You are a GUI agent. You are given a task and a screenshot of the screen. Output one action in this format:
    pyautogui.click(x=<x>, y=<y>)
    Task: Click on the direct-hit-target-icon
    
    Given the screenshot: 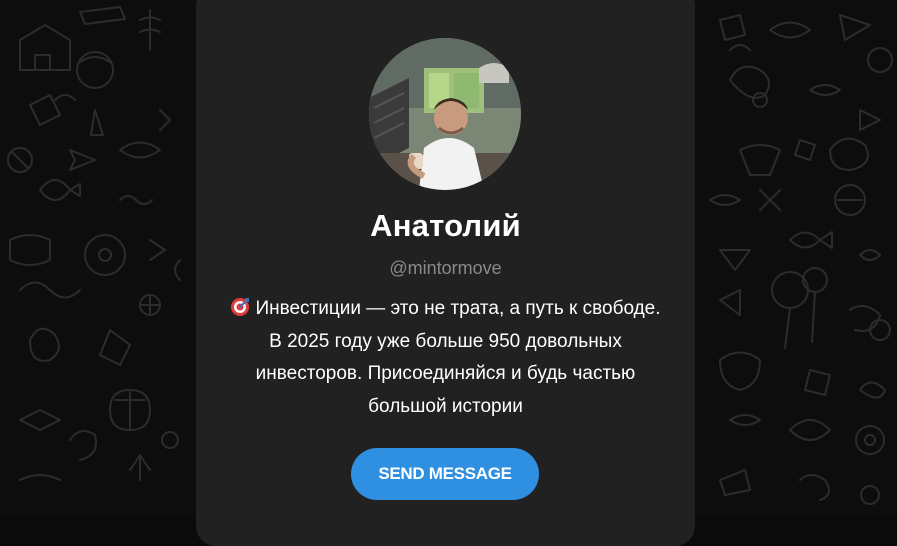 What is the action you would take?
    pyautogui.click(x=240, y=307)
    